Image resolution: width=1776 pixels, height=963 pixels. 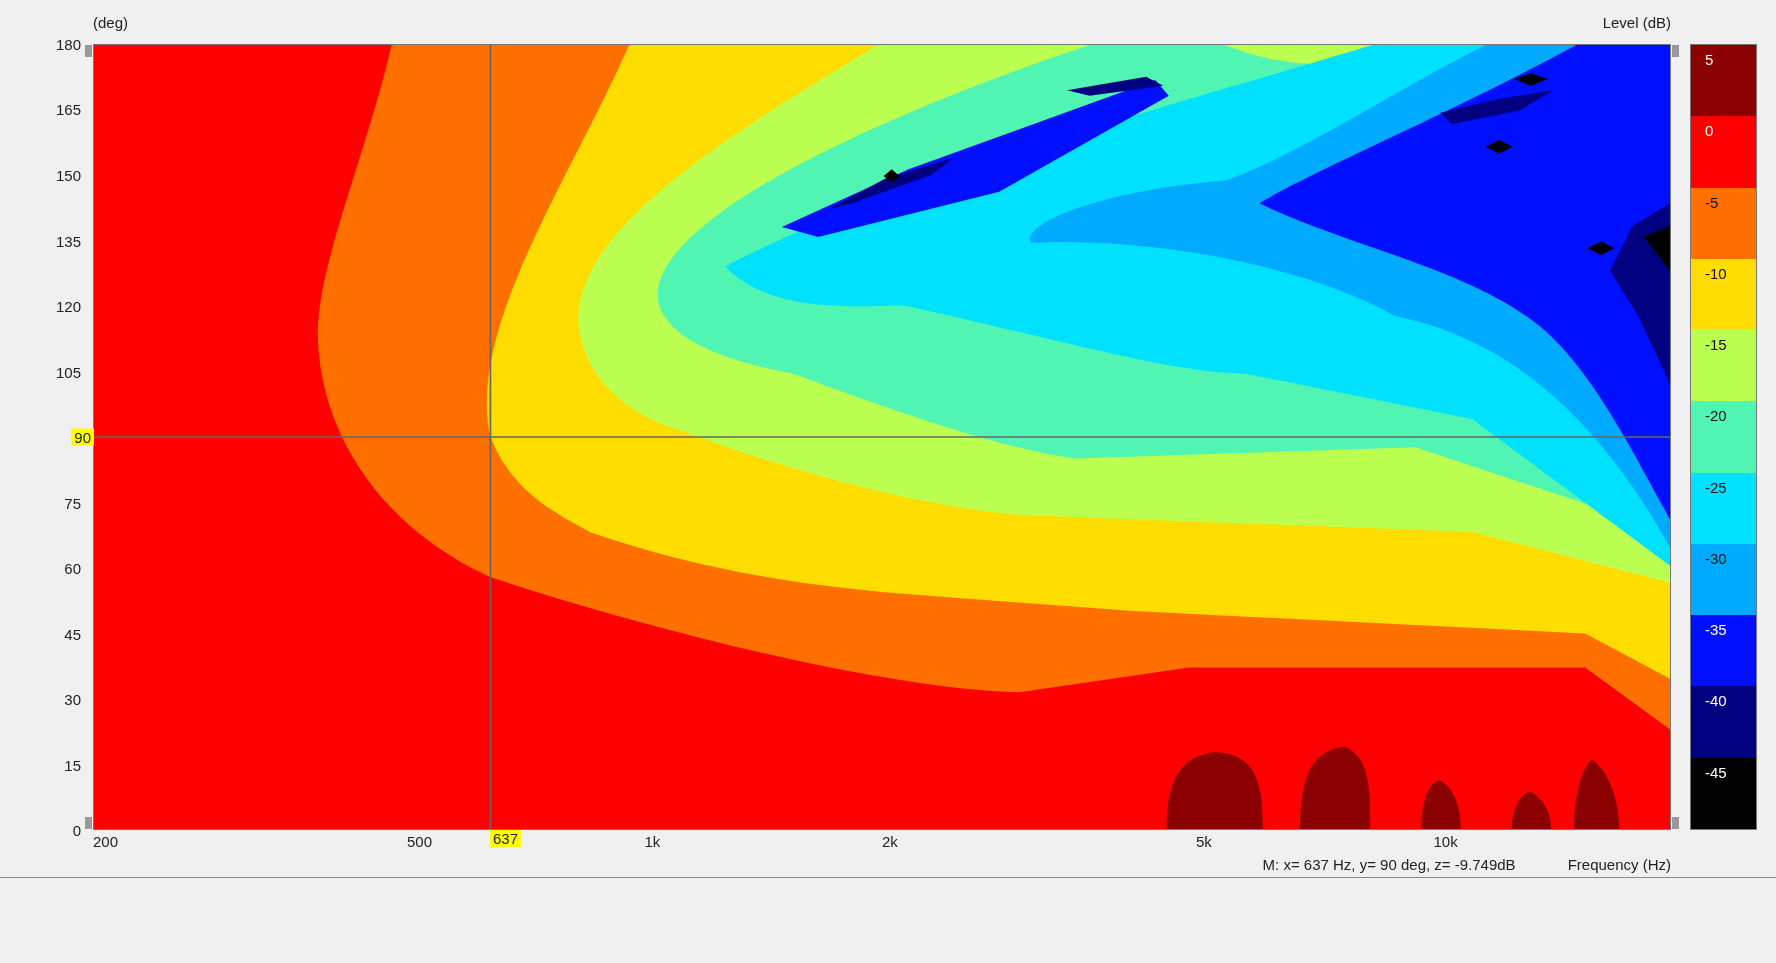 I want to click on color-scale-band: -35, so click(x=1723, y=651).